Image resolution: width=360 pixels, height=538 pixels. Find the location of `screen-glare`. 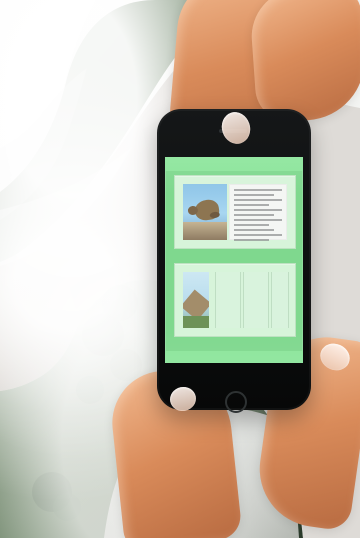

screen-glare is located at coordinates (234, 260).